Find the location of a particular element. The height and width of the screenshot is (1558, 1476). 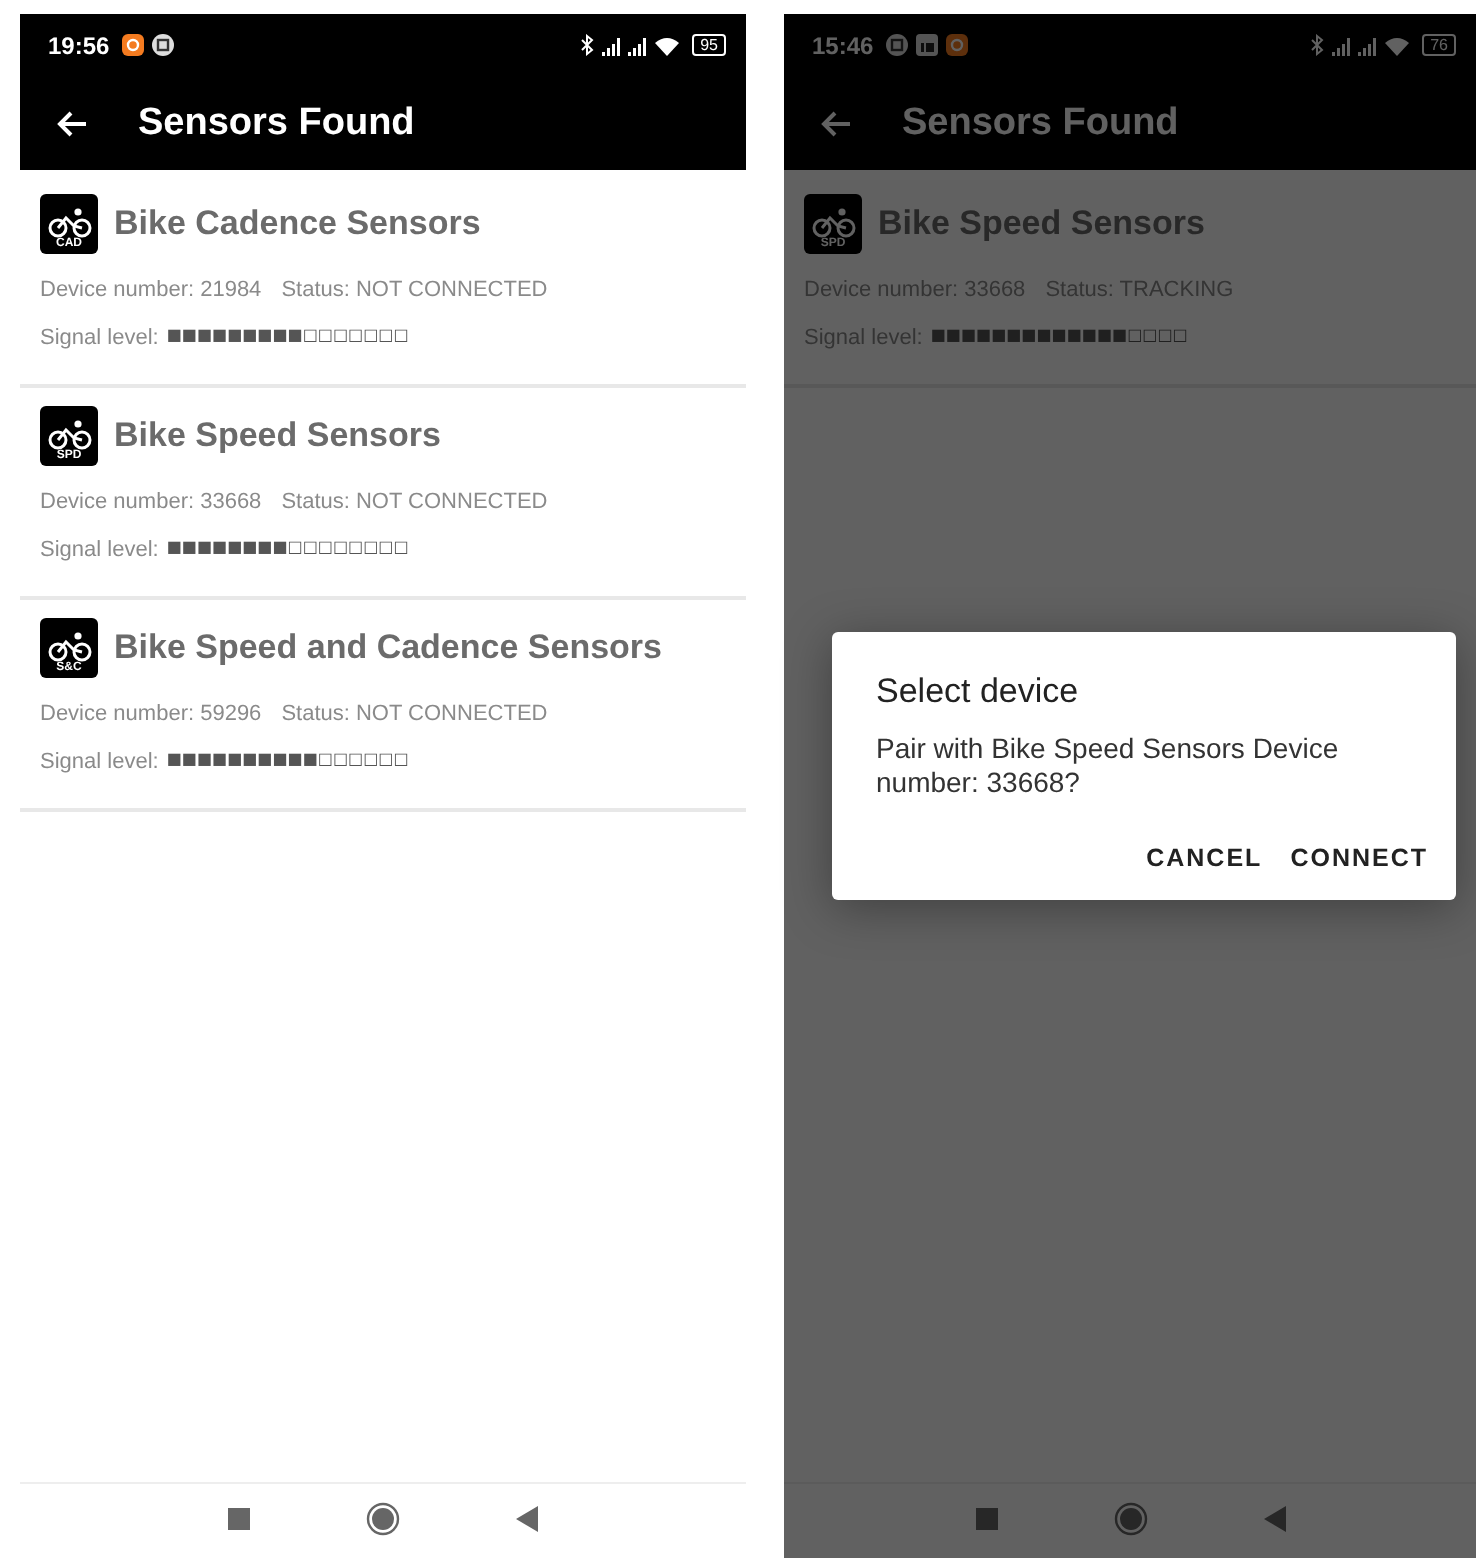

battery-indicator: 76 is located at coordinates (1439, 45).